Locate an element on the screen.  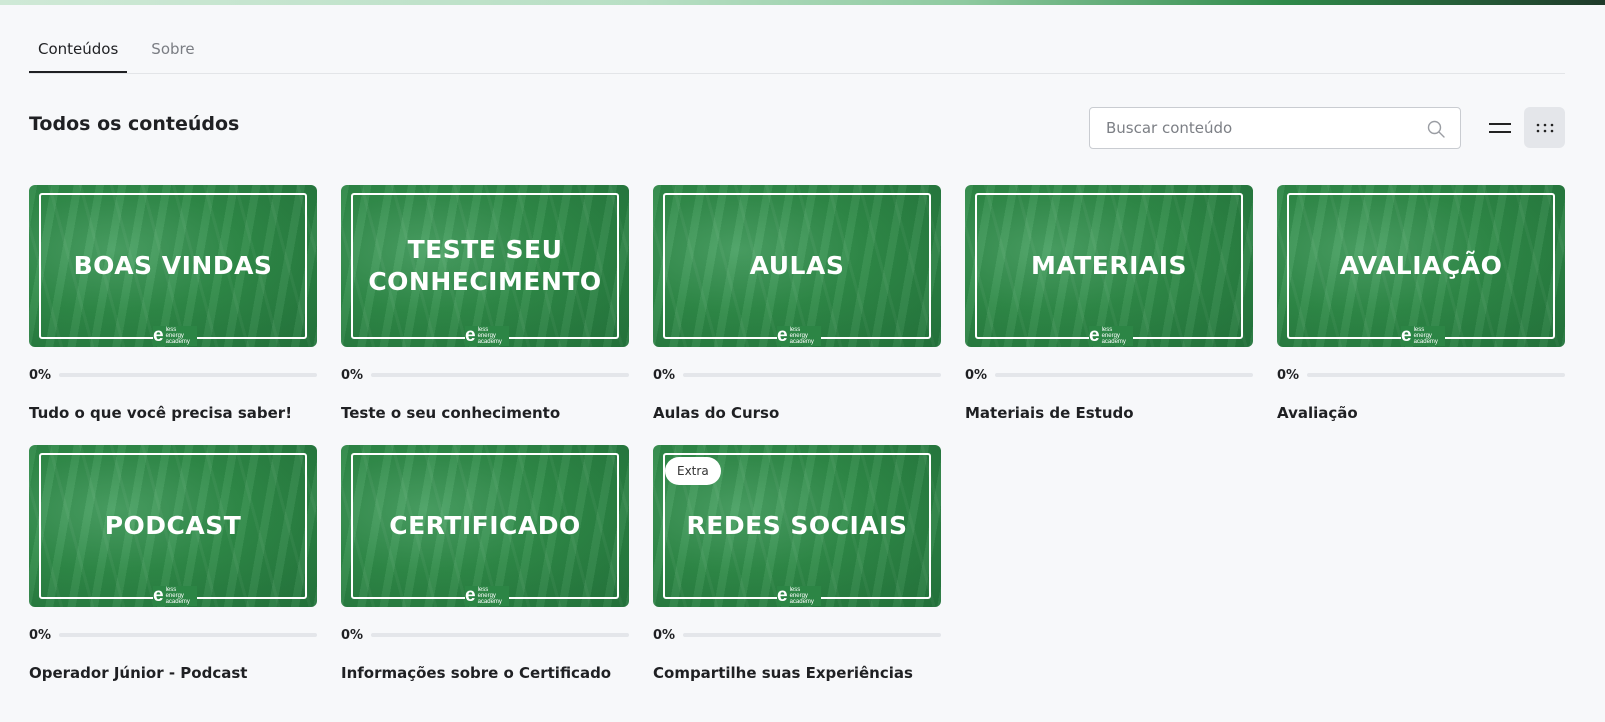
list-view-button is located at coordinates (1500, 128).